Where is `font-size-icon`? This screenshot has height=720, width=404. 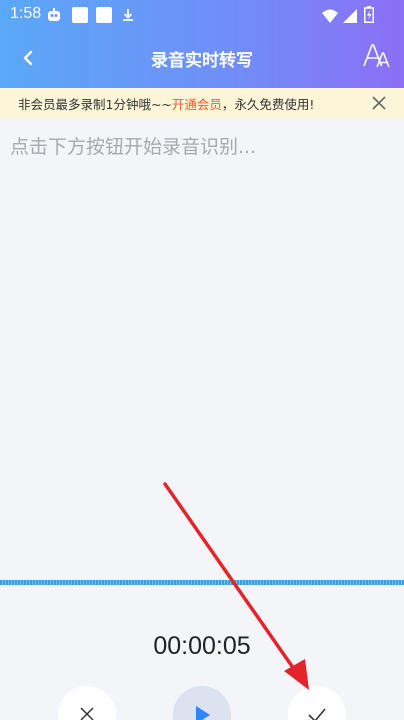 font-size-icon is located at coordinates (376, 56).